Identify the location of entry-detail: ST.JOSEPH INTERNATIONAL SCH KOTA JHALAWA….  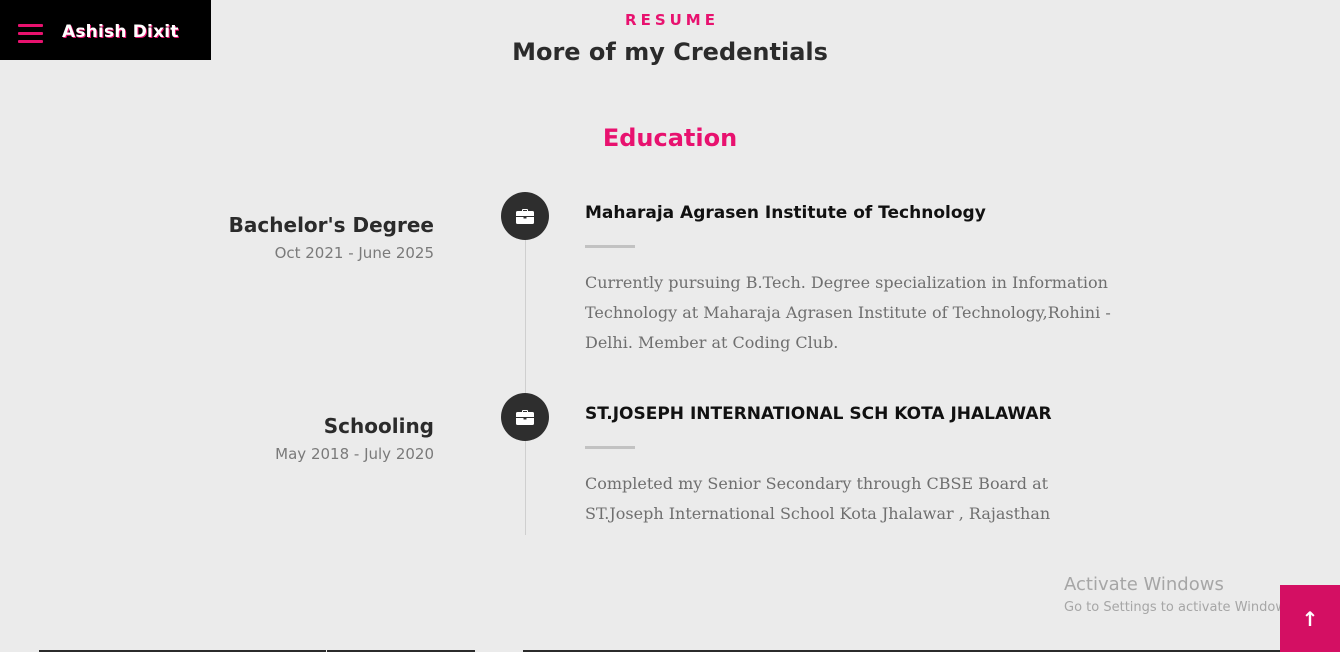
(855, 466).